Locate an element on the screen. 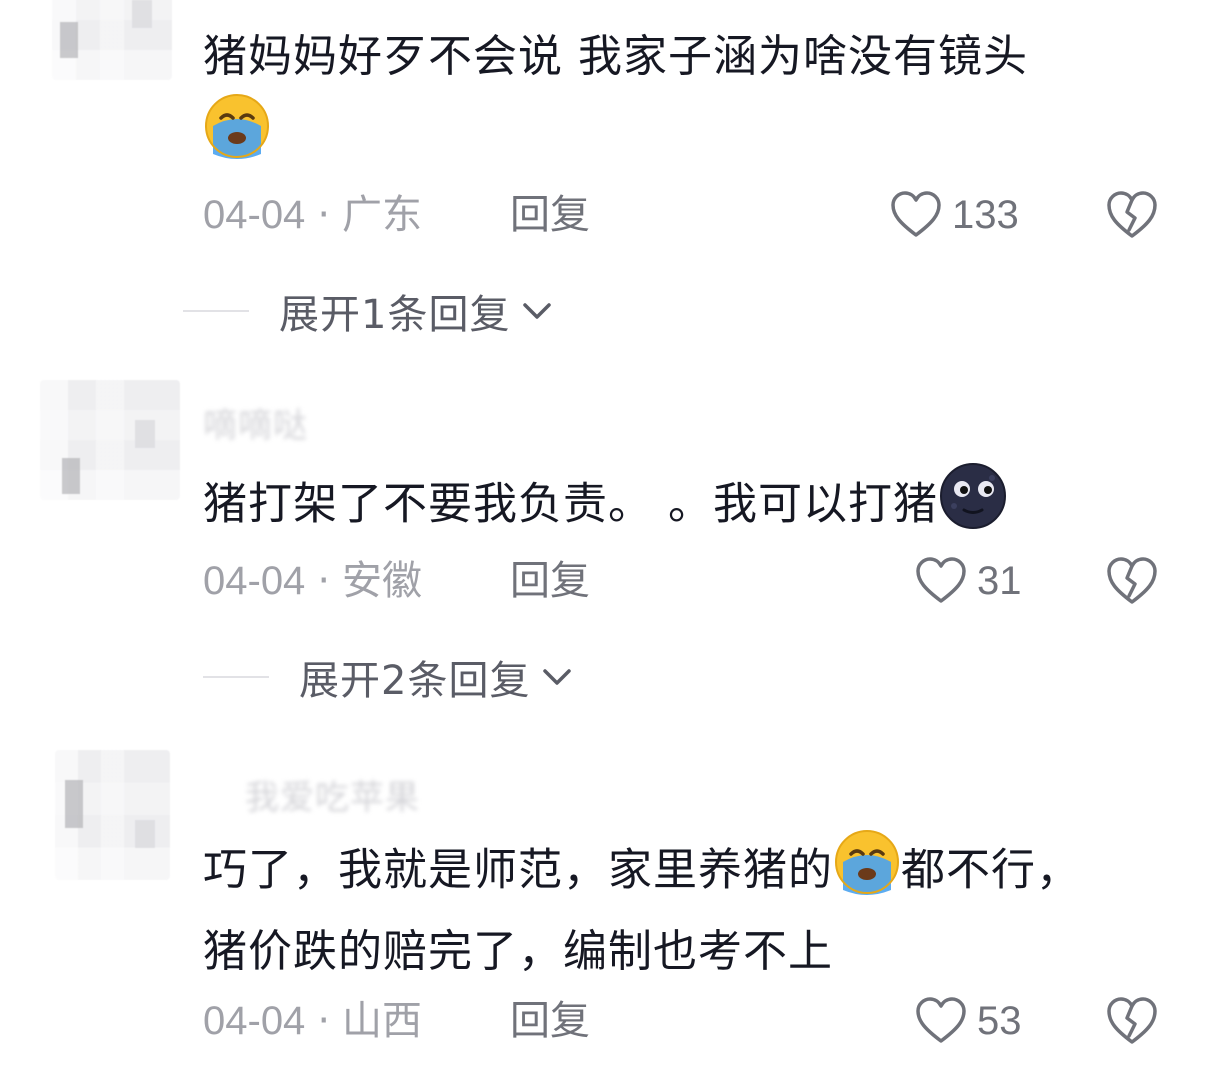  expand-replies-button: 展开1条回复 is located at coordinates (368, 312).